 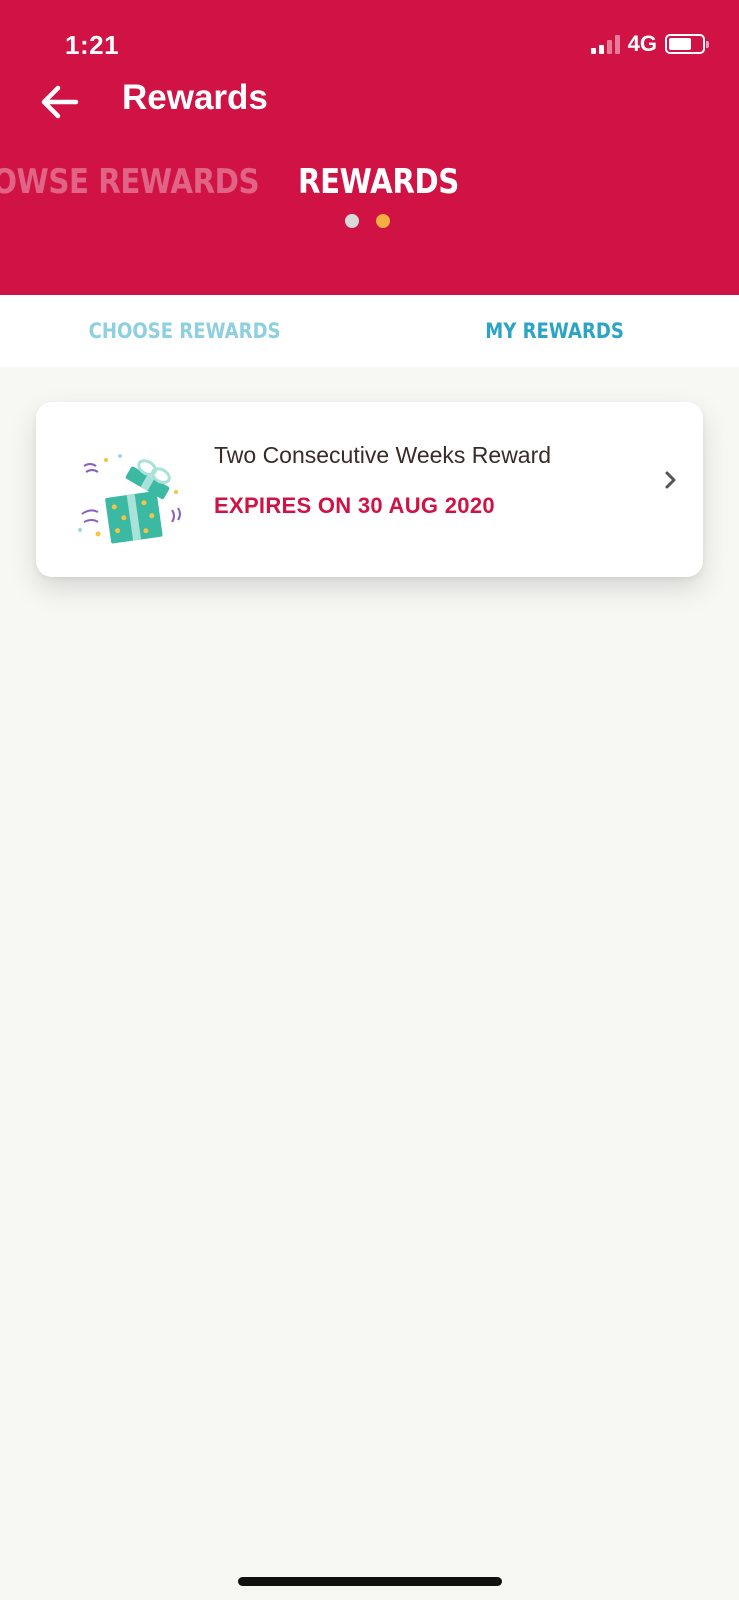 What do you see at coordinates (130, 182) in the screenshot?
I see `carousel-item-browse-rewards: ROWSE REWARDS` at bounding box center [130, 182].